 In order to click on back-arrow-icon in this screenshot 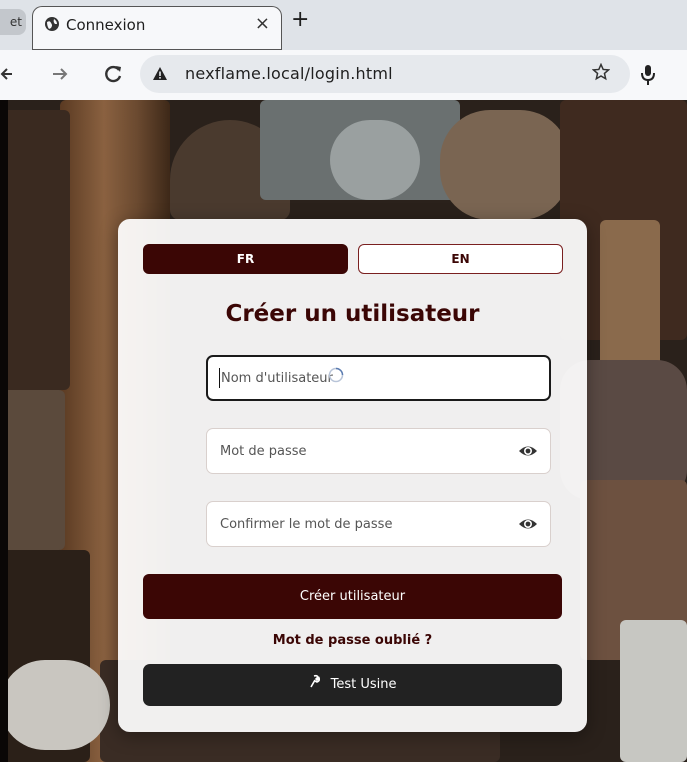, I will do `click(7, 74)`.